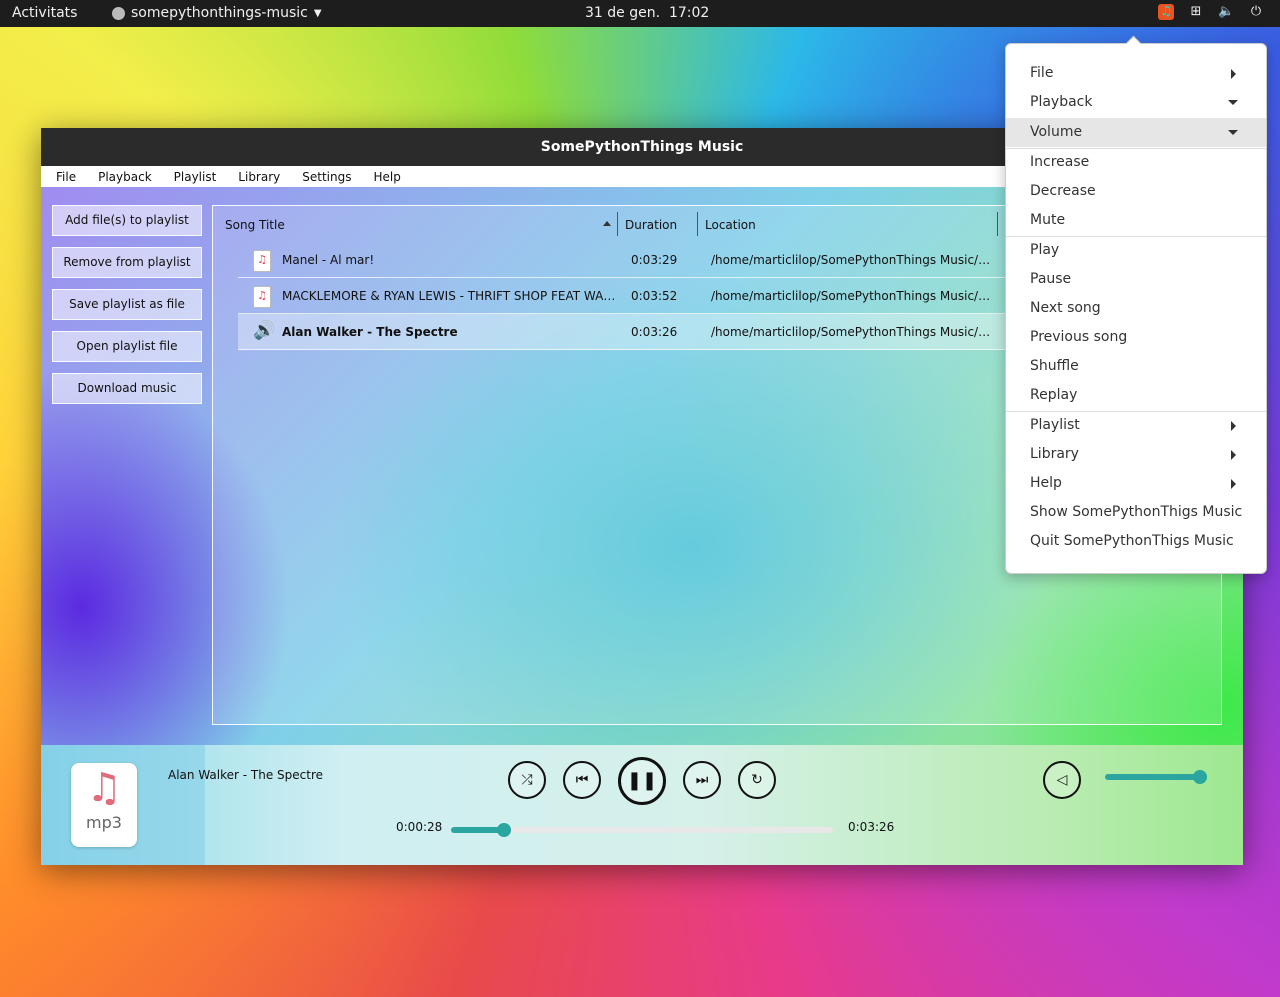 This screenshot has height=997, width=1280. Describe the element at coordinates (651, 225) in the screenshot. I see `column-duration: Duration` at that location.